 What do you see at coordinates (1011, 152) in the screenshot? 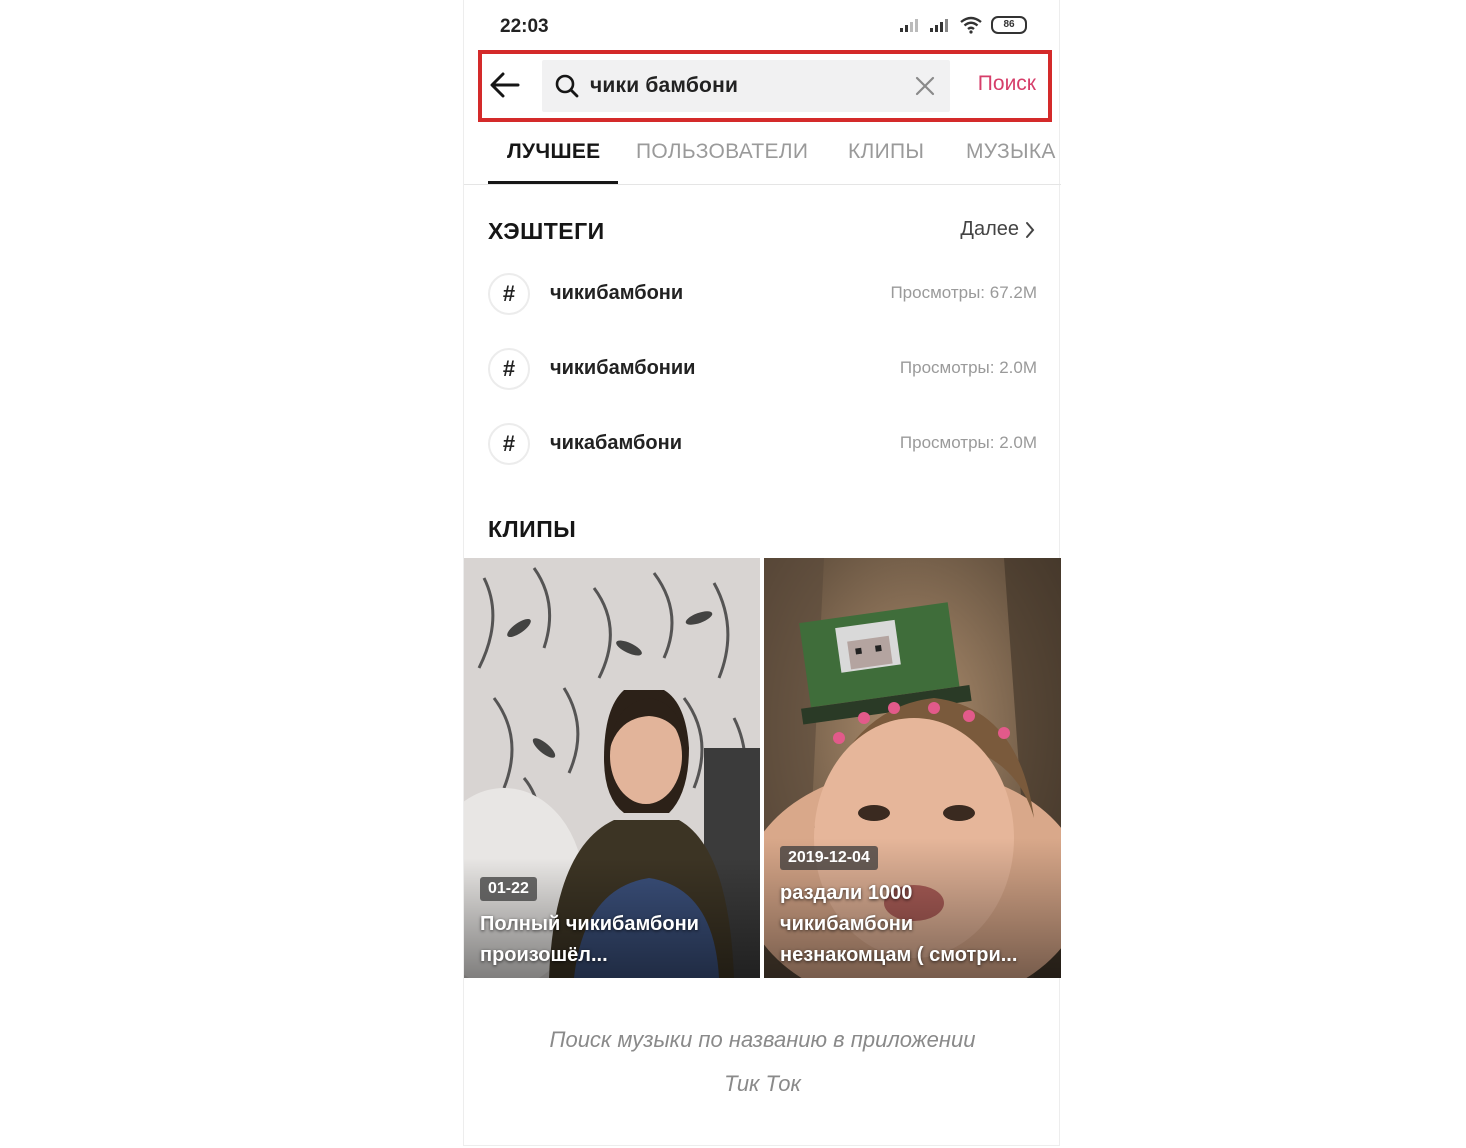
I see `tab-music: МУЗЫКА` at bounding box center [1011, 152].